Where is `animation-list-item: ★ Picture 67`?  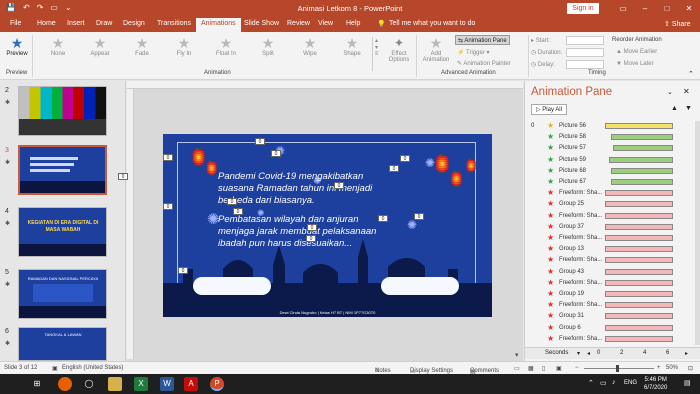
animation-list-item: ★ Picture 67 is located at coordinates (611, 182).